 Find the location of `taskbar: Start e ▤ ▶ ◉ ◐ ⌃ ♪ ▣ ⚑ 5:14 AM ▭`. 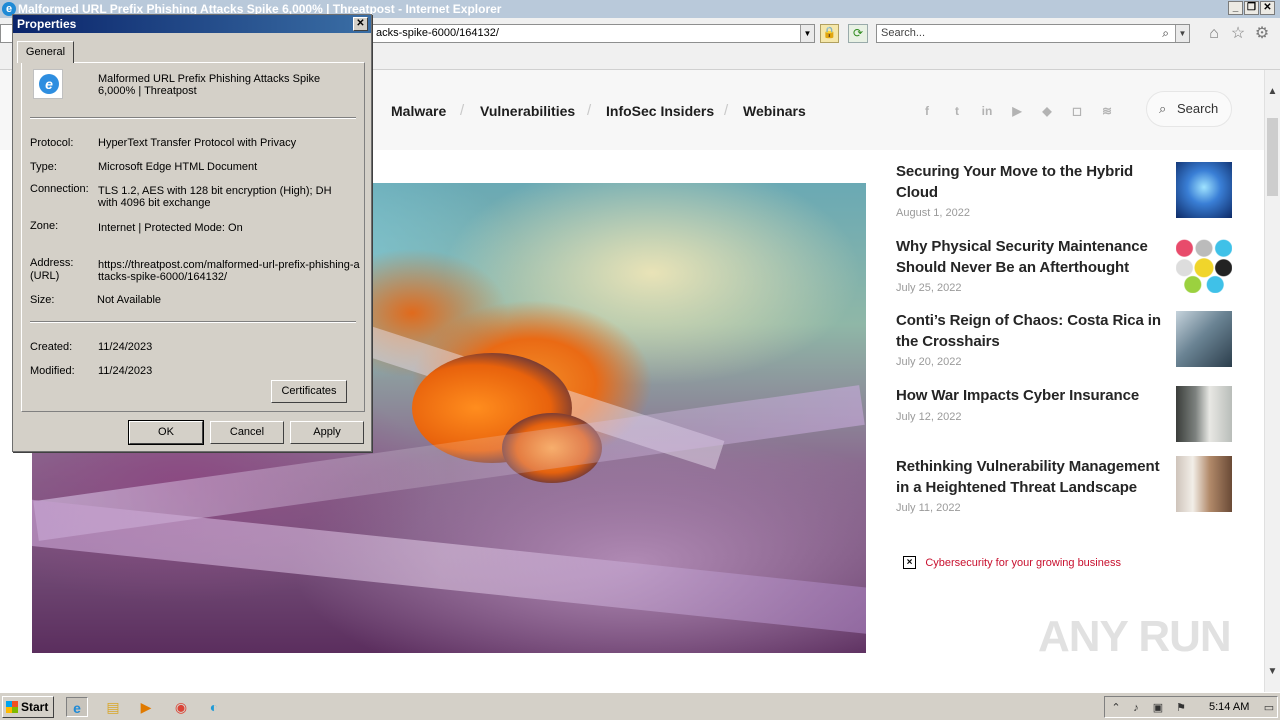

taskbar: Start e ▤ ▶ ◉ ◐ ⌃ ♪ ▣ ⚑ 5:14 AM ▭ is located at coordinates (640, 706).